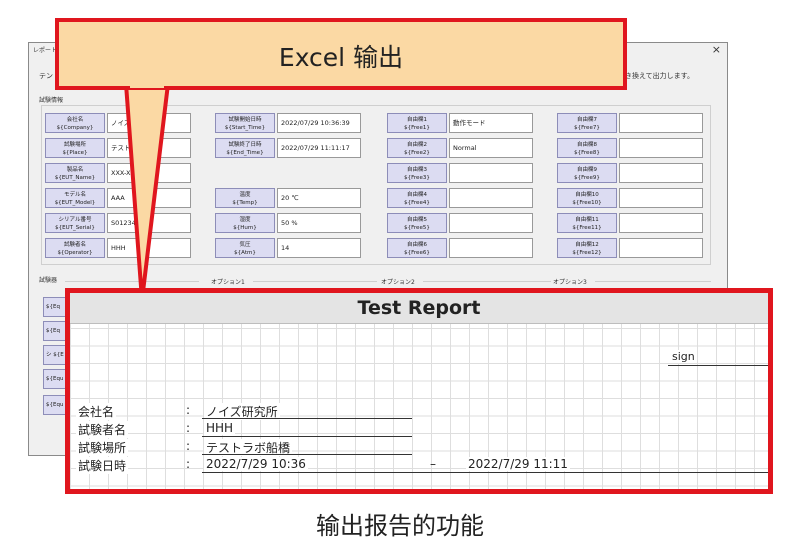 The width and height of the screenshot is (800, 552). What do you see at coordinates (341, 57) in the screenshot?
I see `callout-title: Excel 输出` at bounding box center [341, 57].